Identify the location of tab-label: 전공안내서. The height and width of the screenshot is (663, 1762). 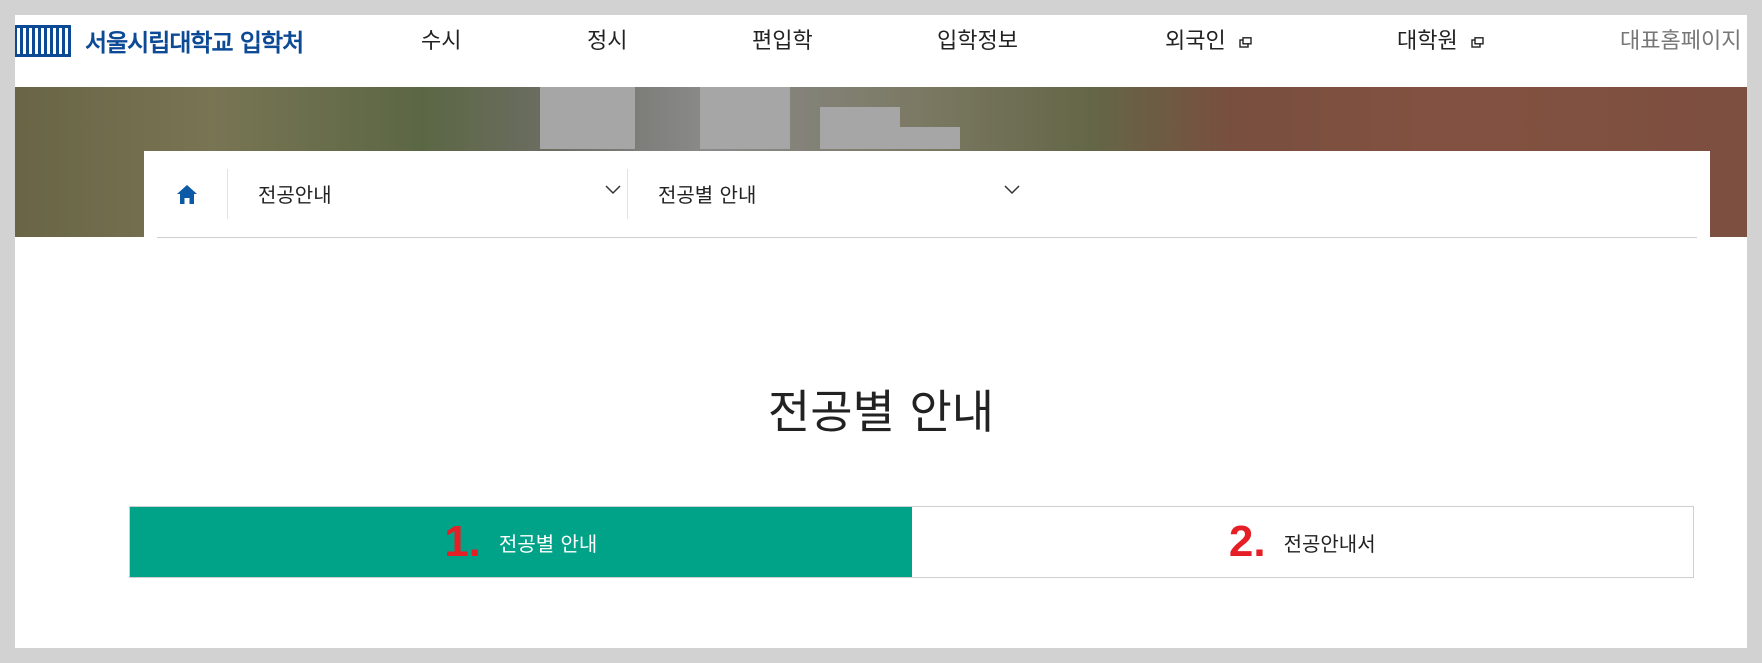
(1329, 543).